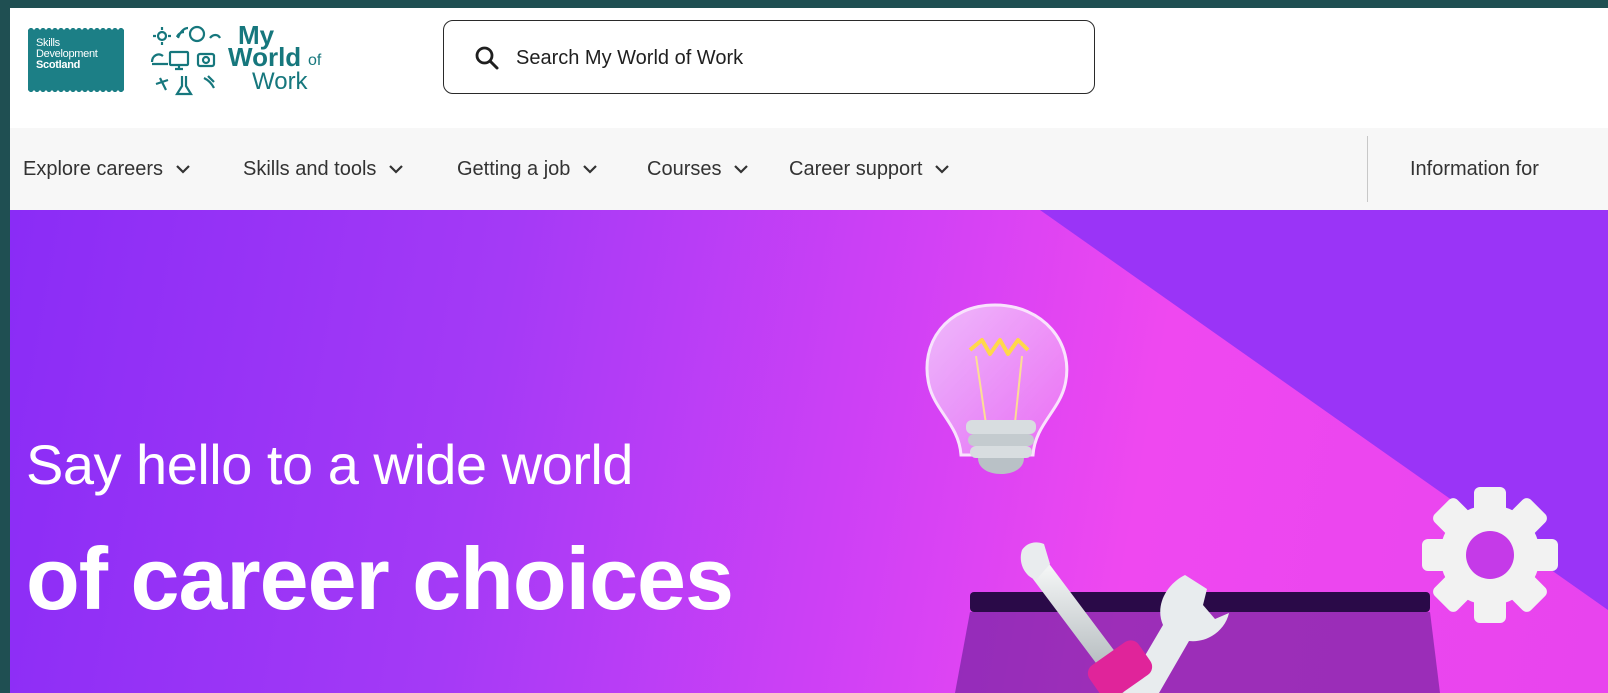  I want to click on nav-item-getting-a-job: Getting a job, so click(527, 169).